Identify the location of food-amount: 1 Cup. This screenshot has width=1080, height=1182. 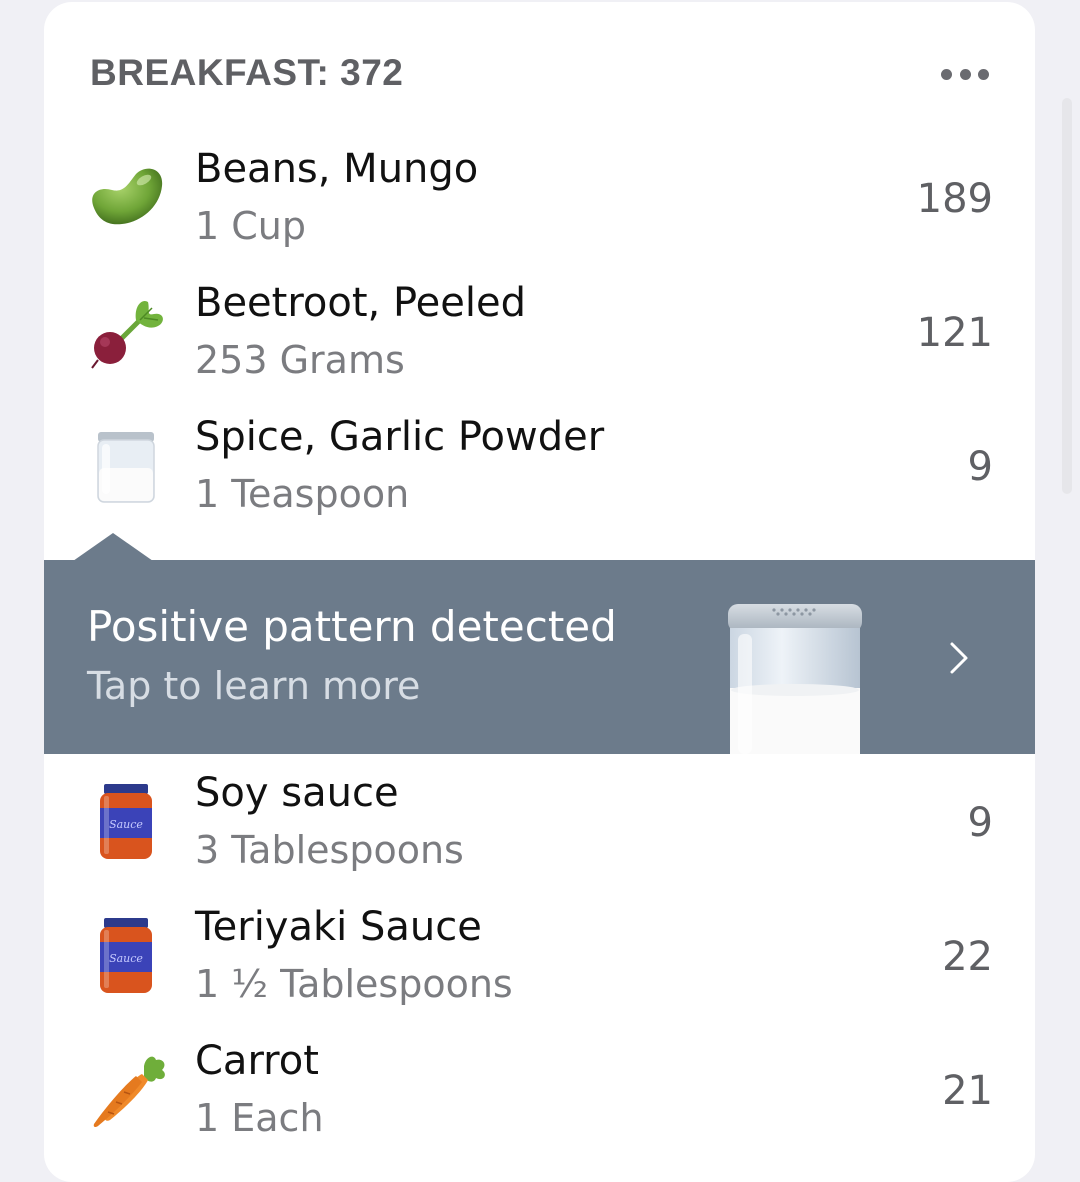
(250, 226).